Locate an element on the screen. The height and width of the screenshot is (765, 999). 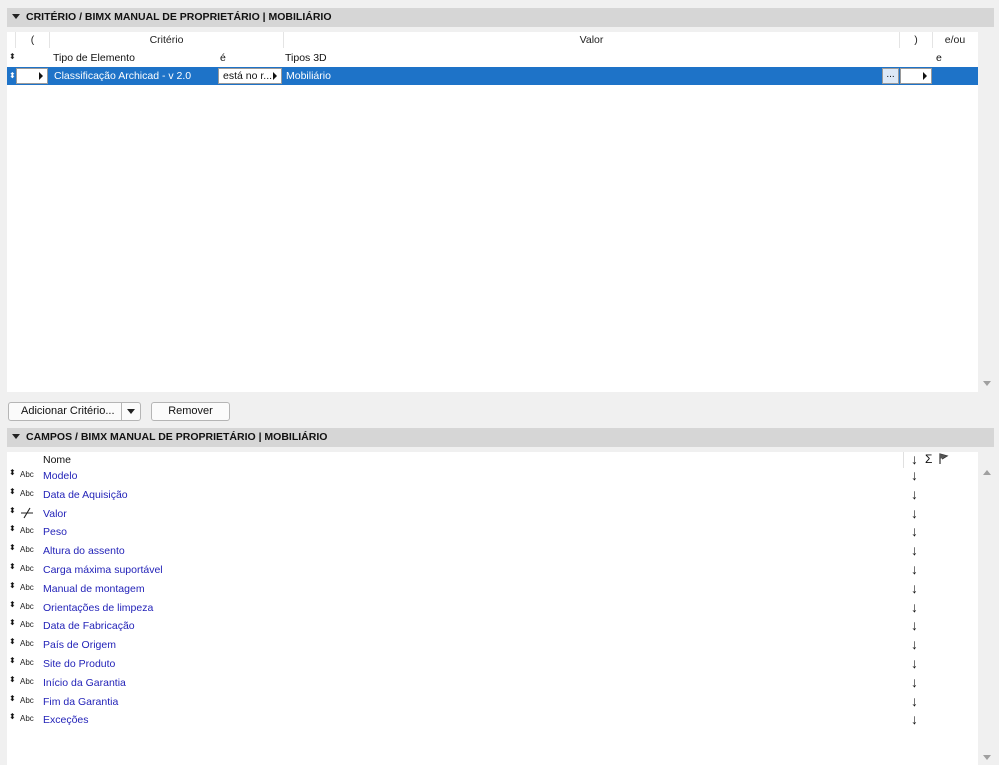
field-name: Valor is located at coordinates (55, 514).